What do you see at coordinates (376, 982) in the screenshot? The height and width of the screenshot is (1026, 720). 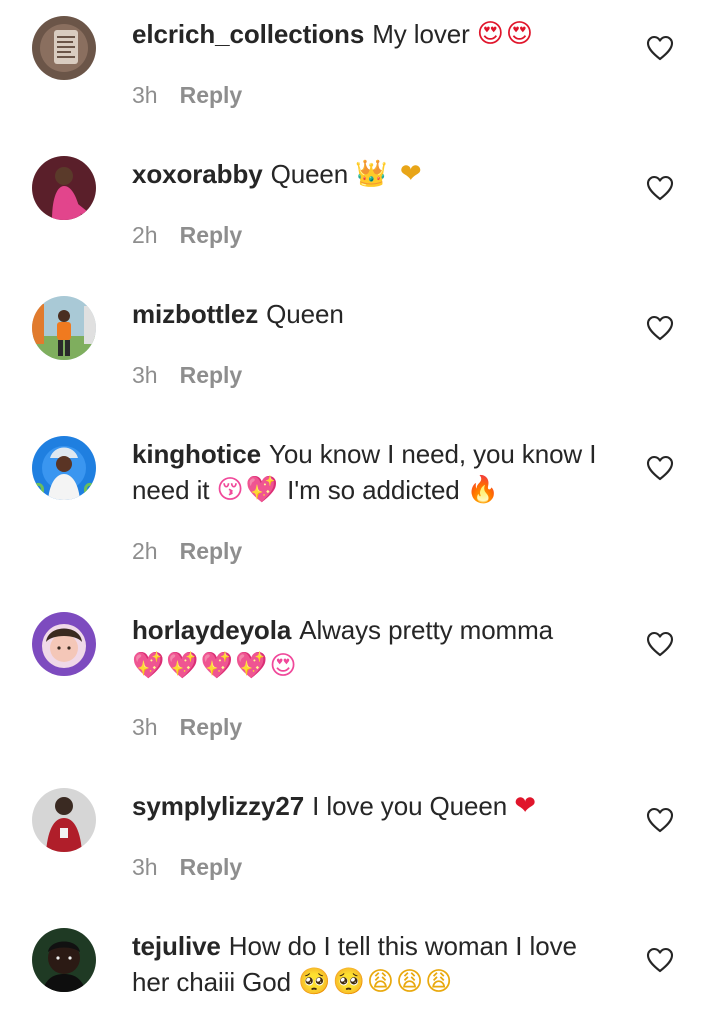 I see `comment-emoji: 🥺🥺😩😩😩` at bounding box center [376, 982].